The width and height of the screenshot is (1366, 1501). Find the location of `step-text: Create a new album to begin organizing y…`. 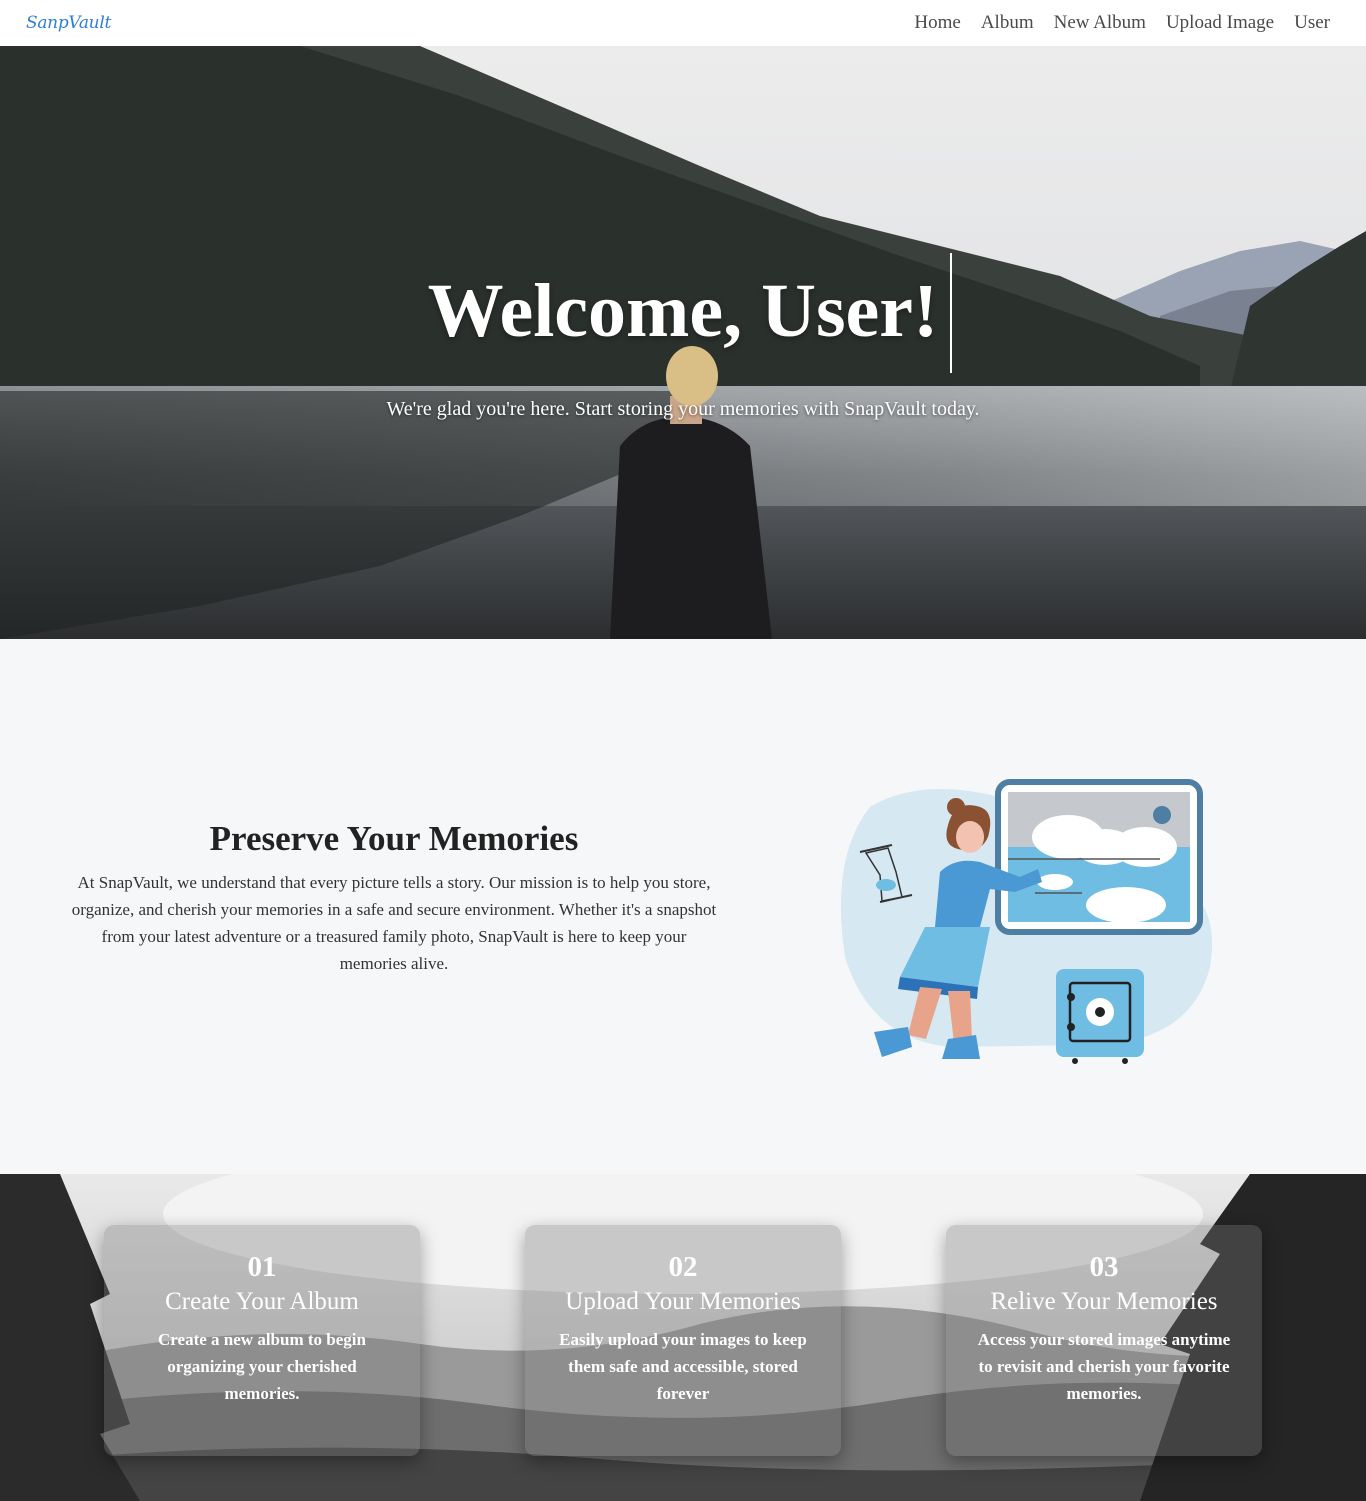

step-text: Create a new album to begin organizing y… is located at coordinates (262, 1366).